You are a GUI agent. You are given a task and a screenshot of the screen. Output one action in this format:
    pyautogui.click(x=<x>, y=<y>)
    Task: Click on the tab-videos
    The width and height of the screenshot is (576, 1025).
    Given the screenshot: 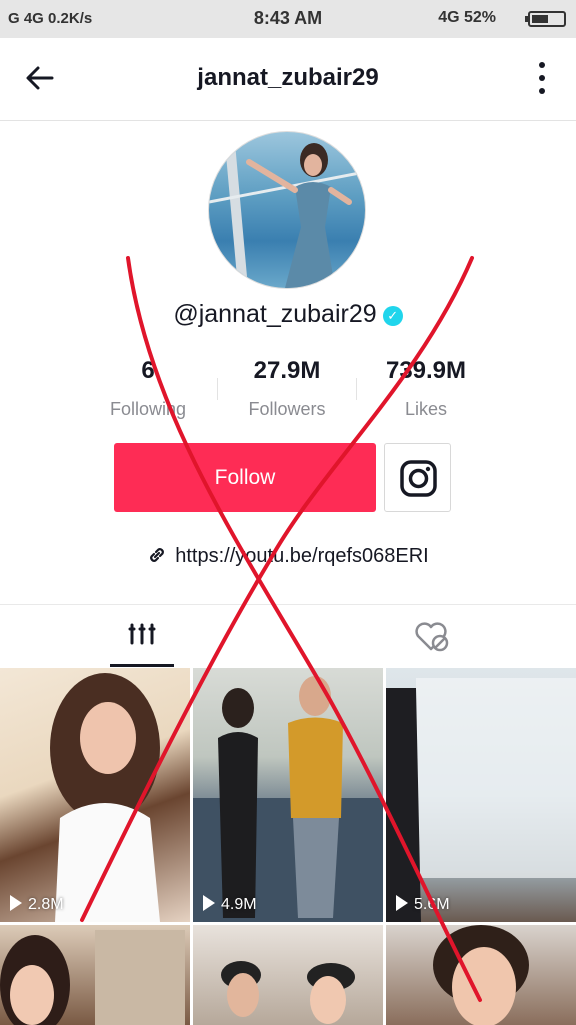 What is the action you would take?
    pyautogui.click(x=142, y=636)
    